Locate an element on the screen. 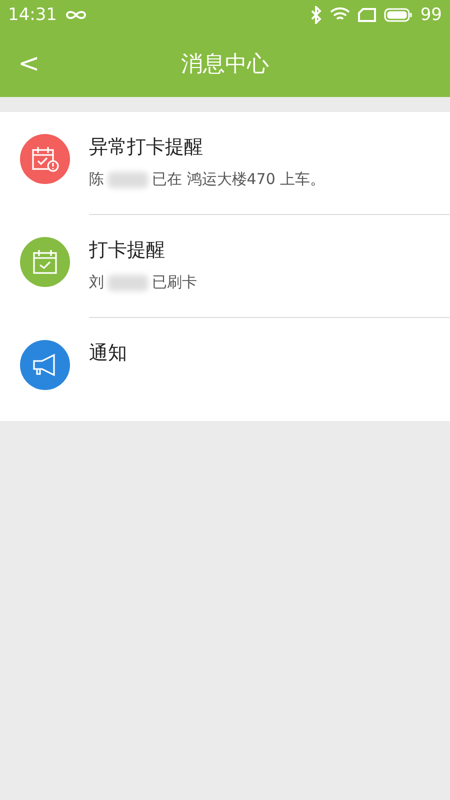 The image size is (450, 800). infinity-icon is located at coordinates (76, 15).